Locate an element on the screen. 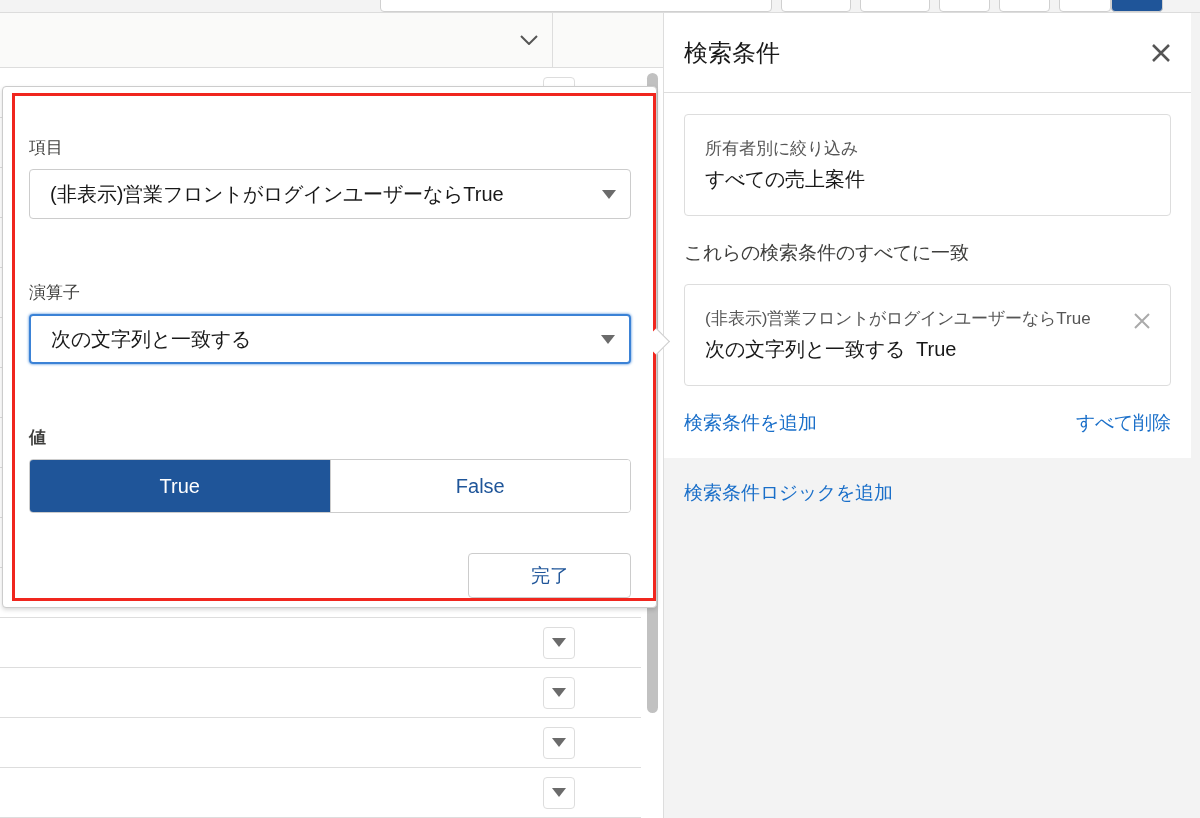  owner-filter-card: 所有者別に絞り込み すべての売上案件 is located at coordinates (927, 165).